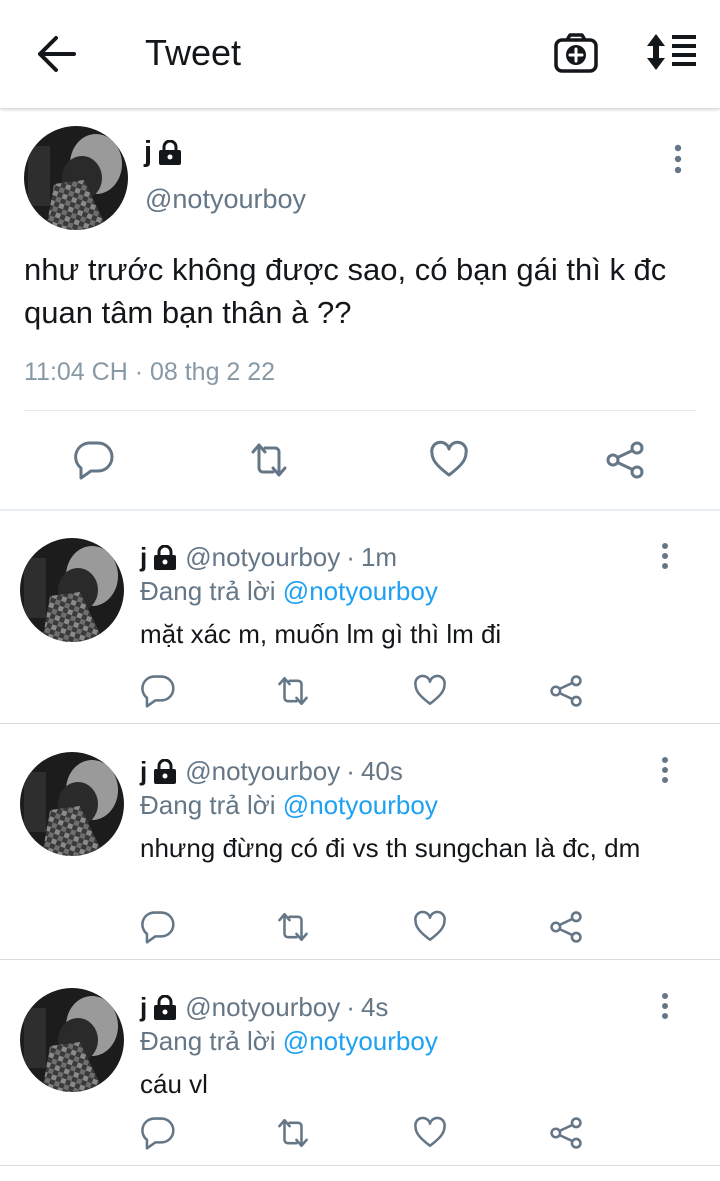 The width and height of the screenshot is (720, 1181). What do you see at coordinates (576, 53) in the screenshot?
I see `camera-add-icon` at bounding box center [576, 53].